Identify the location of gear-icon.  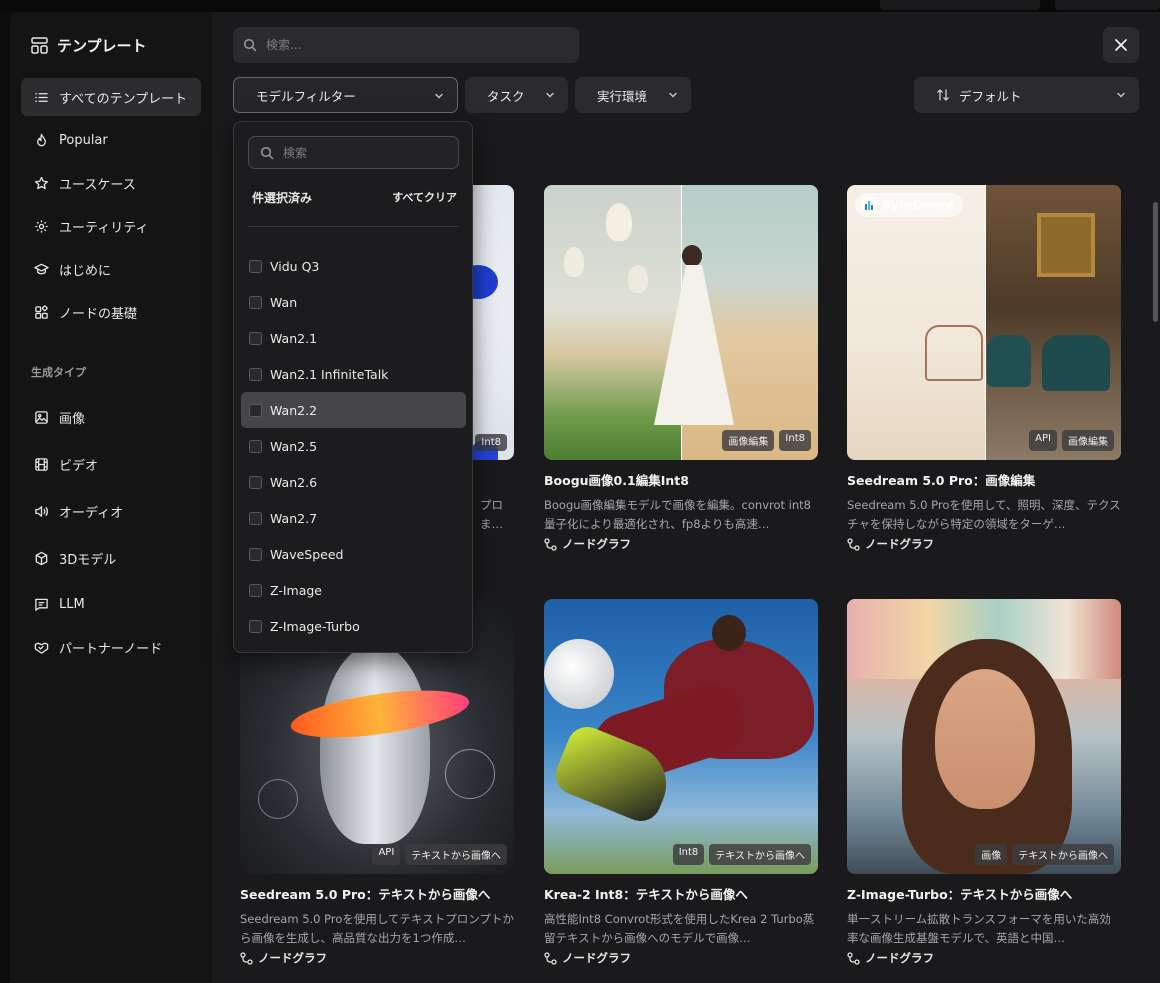
(41, 226).